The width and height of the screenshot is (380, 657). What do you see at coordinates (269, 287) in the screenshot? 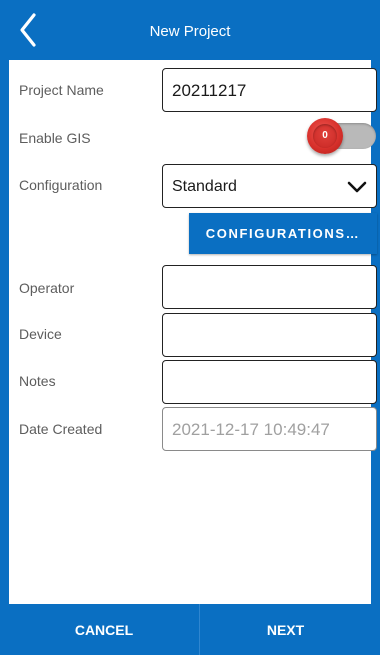
I see `operator-field` at bounding box center [269, 287].